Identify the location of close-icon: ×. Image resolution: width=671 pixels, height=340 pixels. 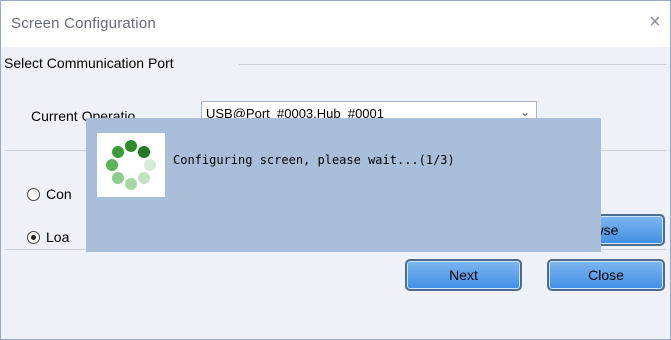
(655, 22).